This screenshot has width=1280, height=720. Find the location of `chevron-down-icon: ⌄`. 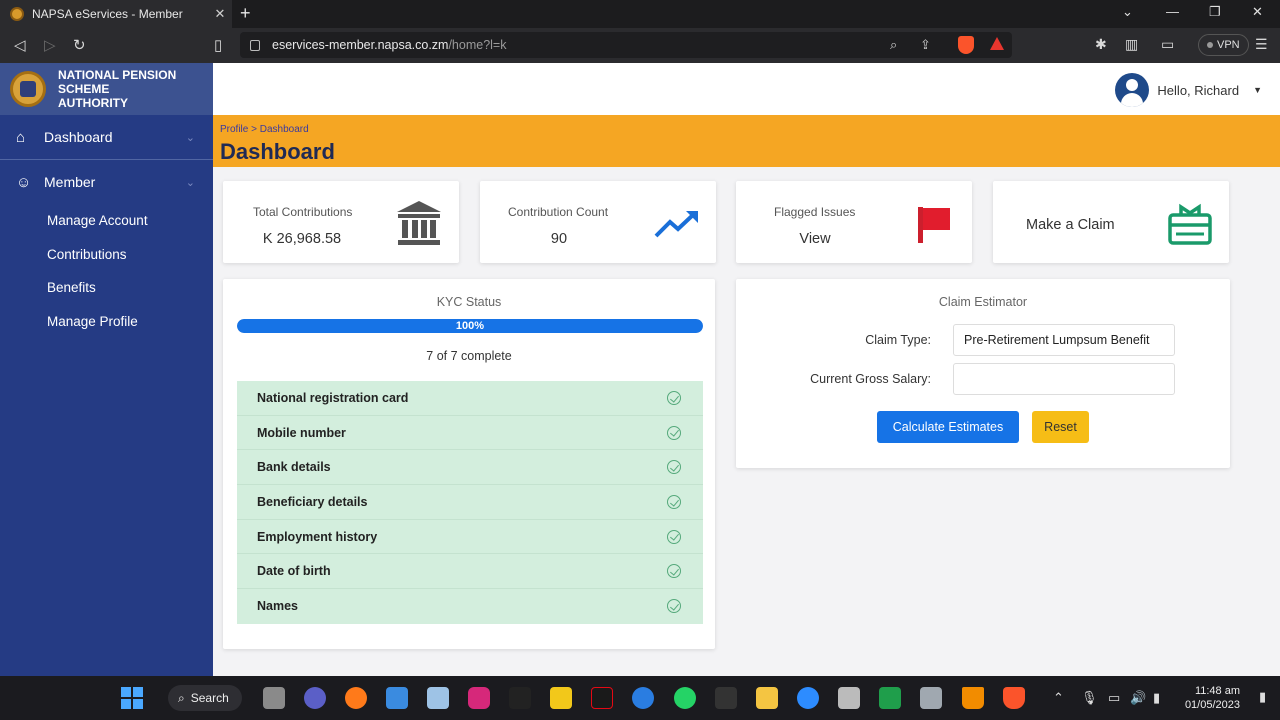

chevron-down-icon: ⌄ is located at coordinates (190, 137).